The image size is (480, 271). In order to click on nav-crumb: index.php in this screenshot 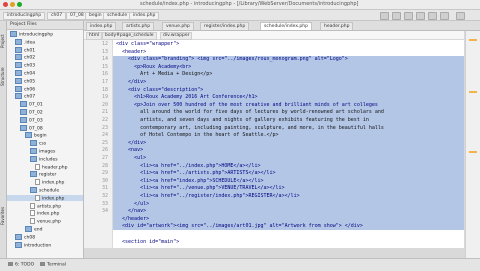, I will do `click(144, 16)`.